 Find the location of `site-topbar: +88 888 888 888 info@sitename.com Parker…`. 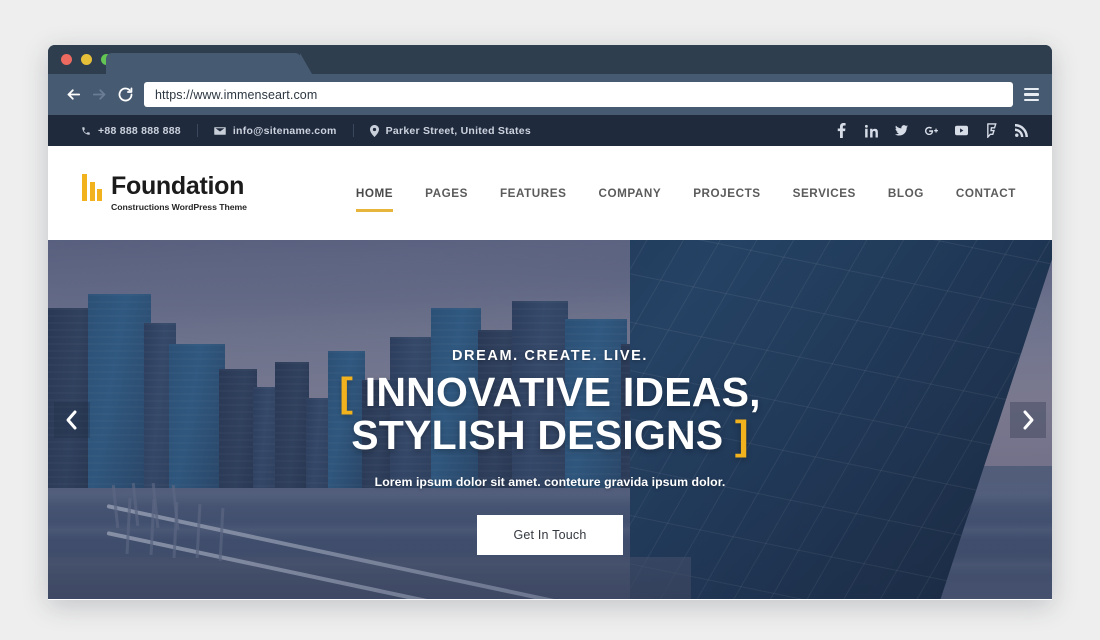

site-topbar: +88 888 888 888 info@sitename.com Parker… is located at coordinates (550, 130).